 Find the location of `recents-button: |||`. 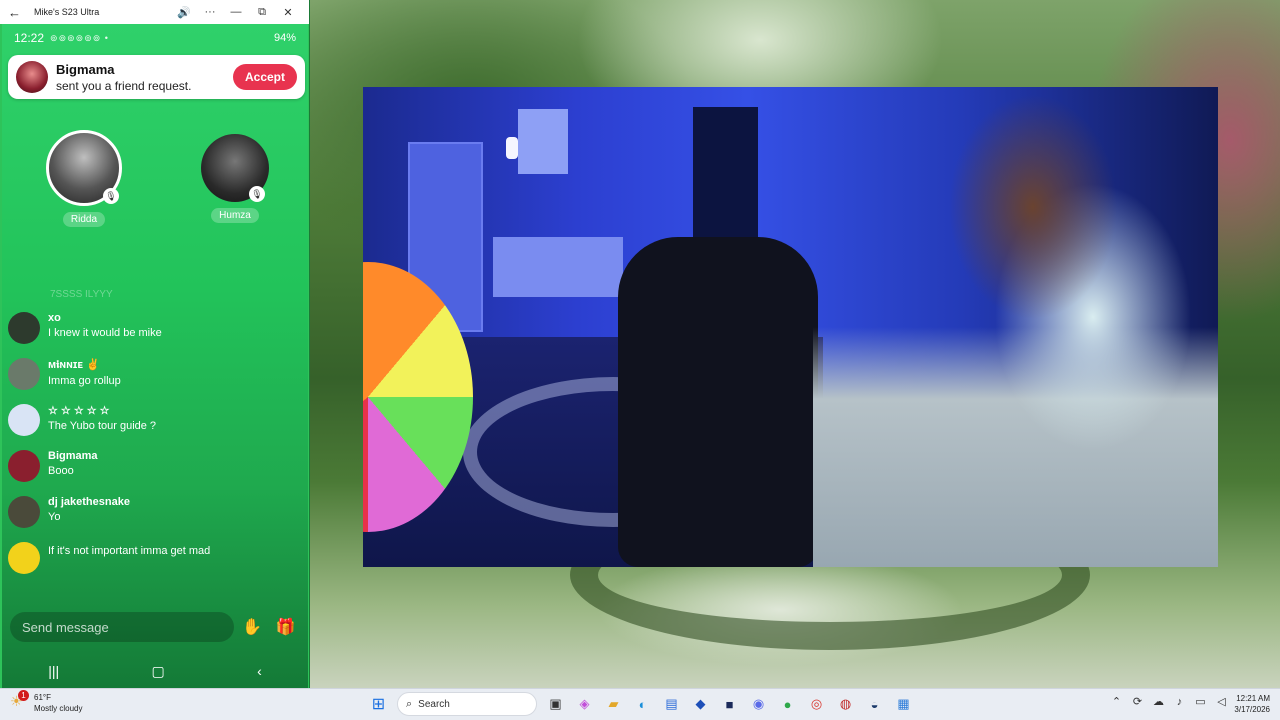

recents-button: ||| is located at coordinates (53, 671).